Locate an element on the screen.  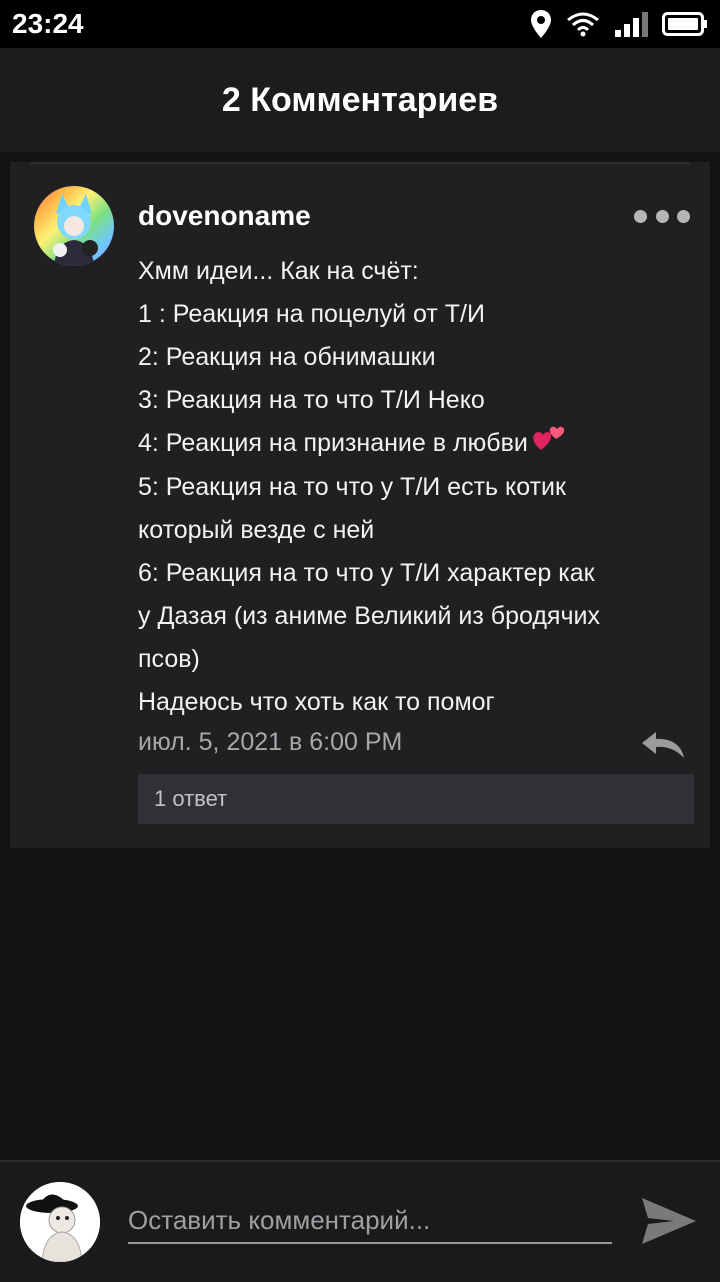
reply-arrow-icon is located at coordinates (663, 744).